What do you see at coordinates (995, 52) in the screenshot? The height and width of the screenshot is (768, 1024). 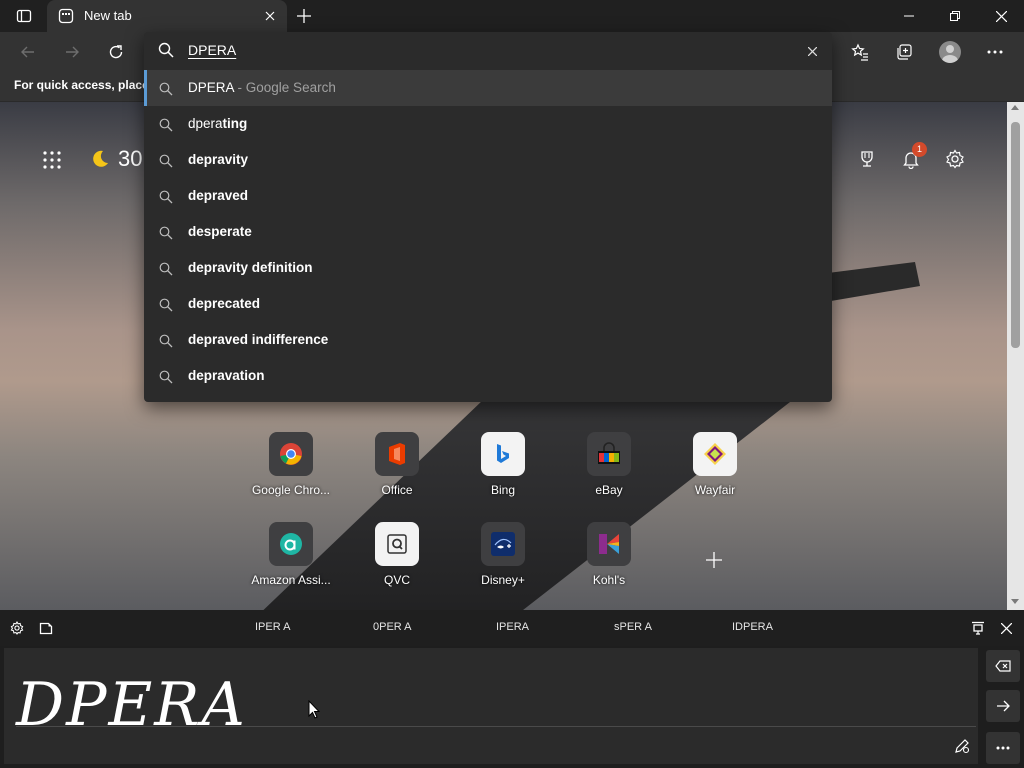 I see `settings-more-button` at bounding box center [995, 52].